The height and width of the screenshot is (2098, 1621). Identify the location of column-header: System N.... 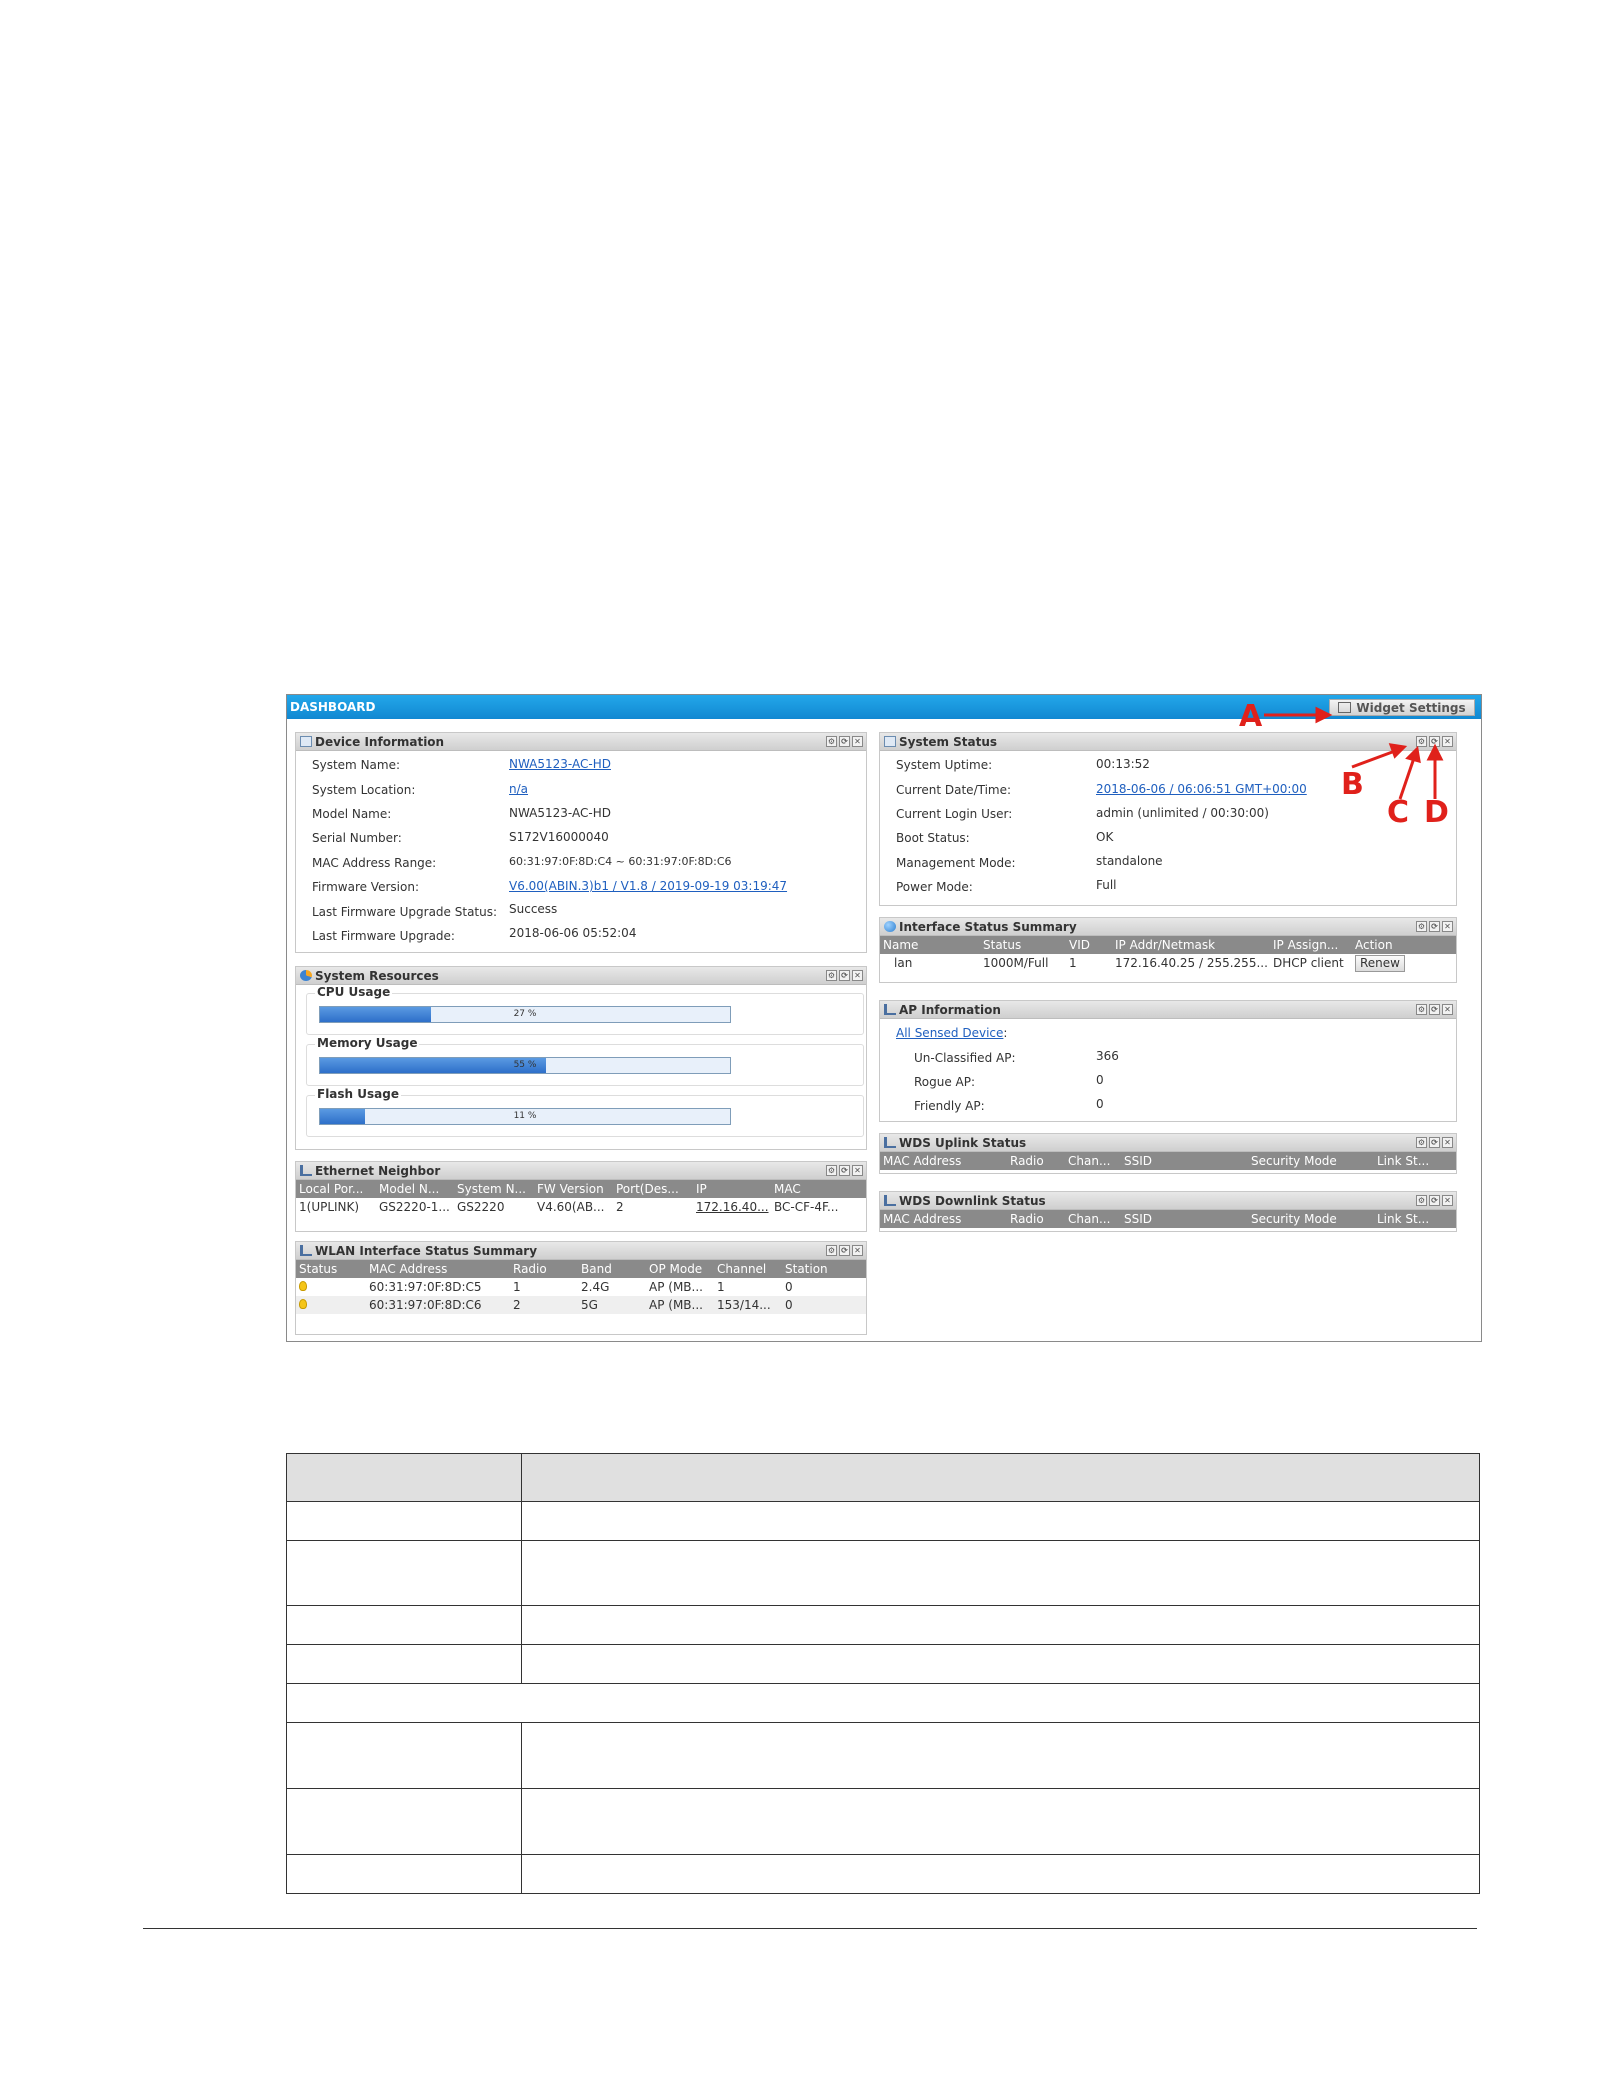
(494, 1189).